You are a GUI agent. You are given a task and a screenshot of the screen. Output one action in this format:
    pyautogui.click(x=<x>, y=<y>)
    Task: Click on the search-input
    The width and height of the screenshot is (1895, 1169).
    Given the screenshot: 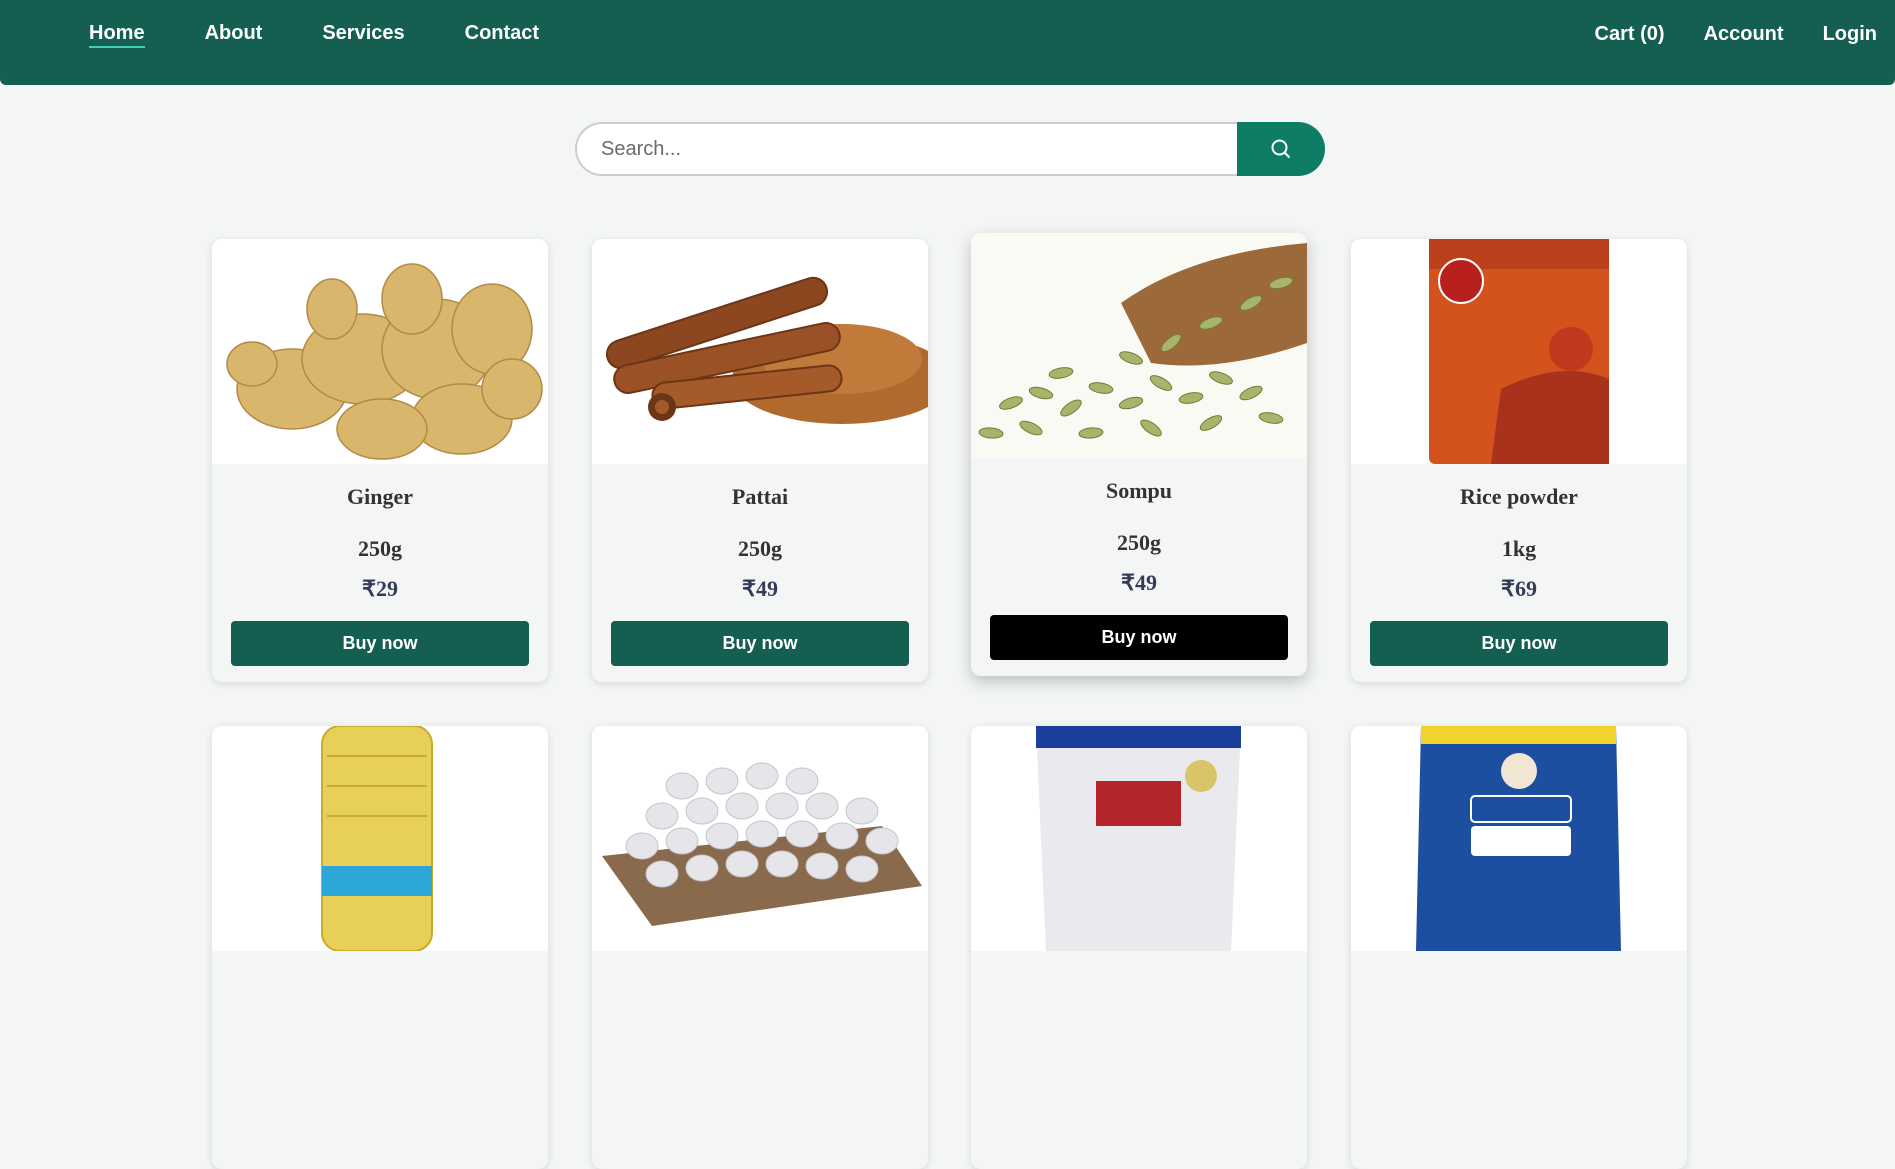 What is the action you would take?
    pyautogui.click(x=906, y=149)
    